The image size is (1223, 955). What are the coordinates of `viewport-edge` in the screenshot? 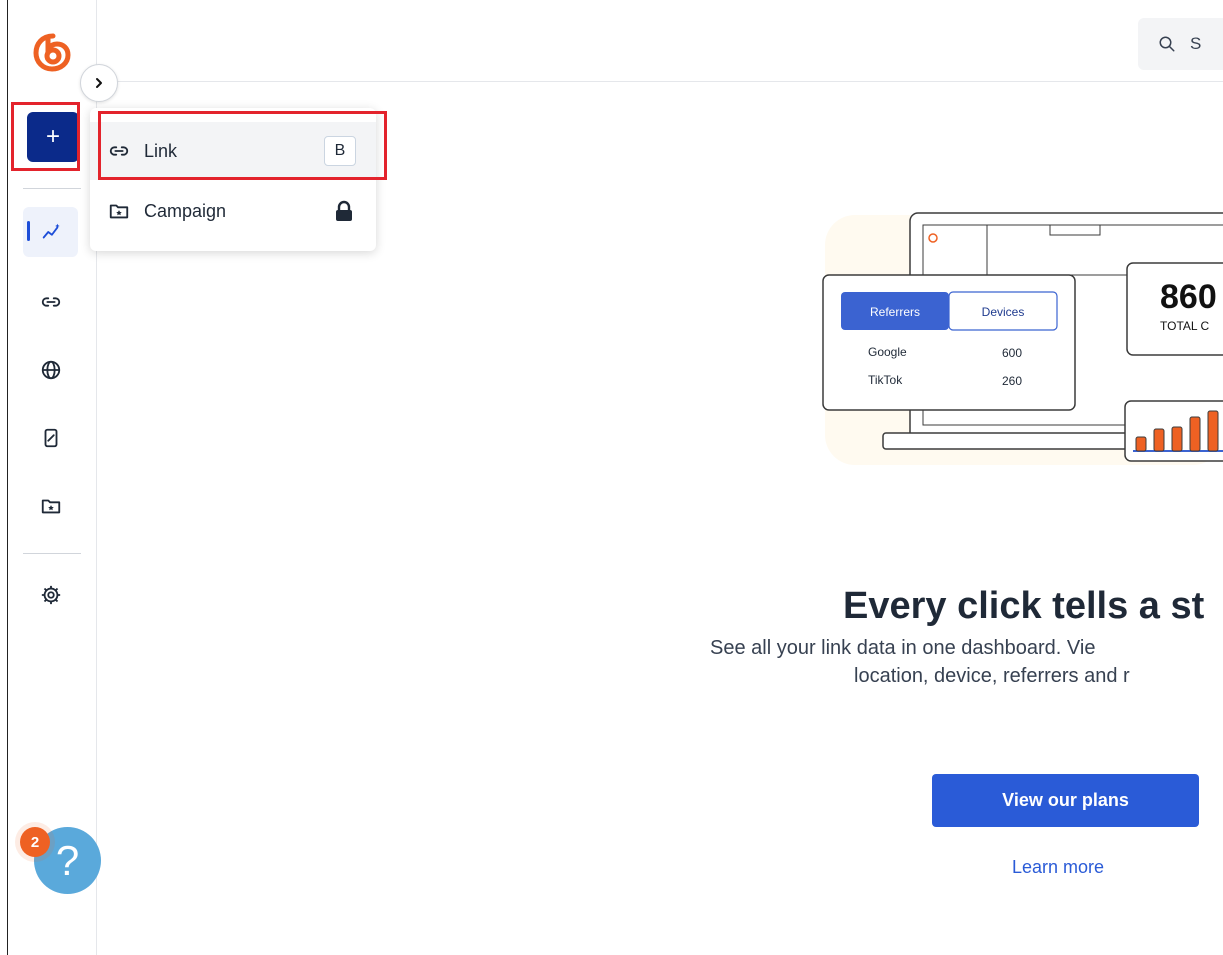 It's located at (4, 477).